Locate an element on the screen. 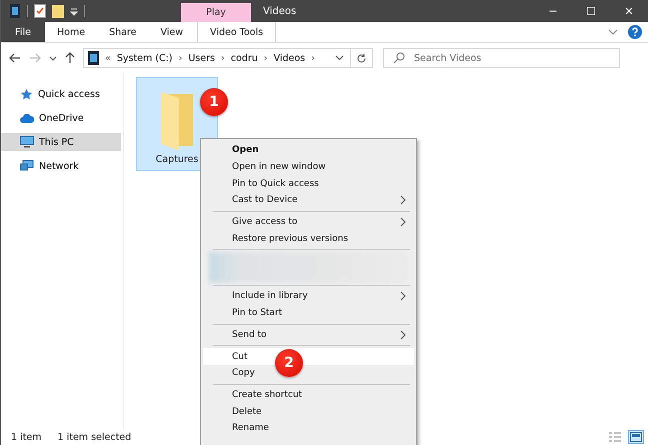 This screenshot has width=648, height=445. search-field: Search Videos is located at coordinates (501, 58).